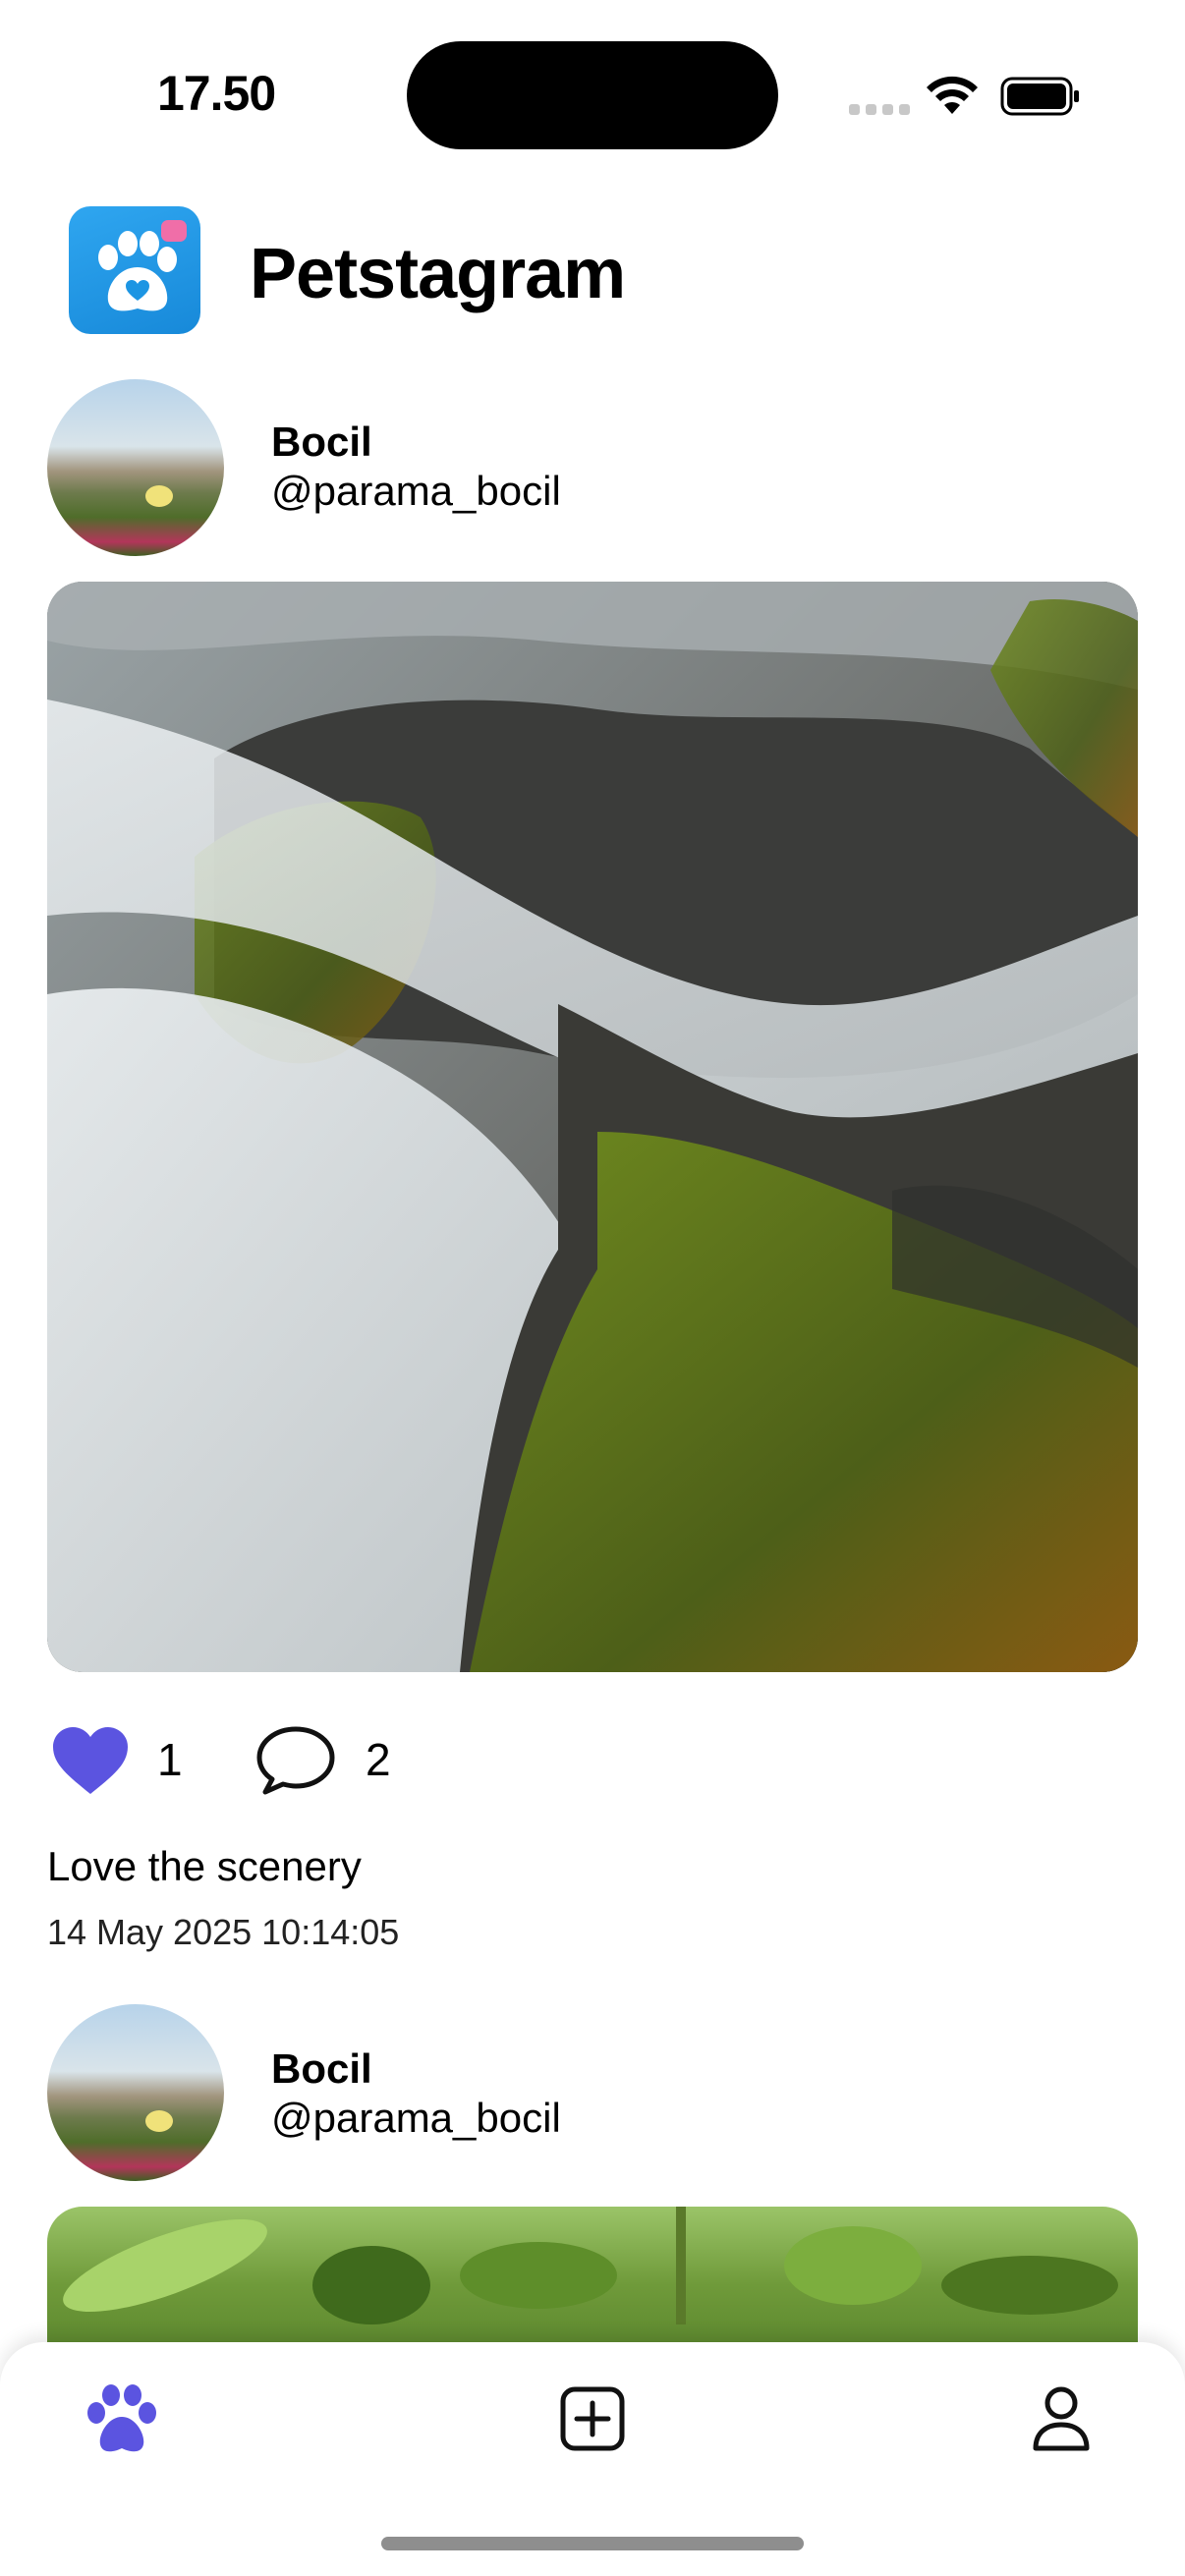 Image resolution: width=1185 pixels, height=2576 pixels. What do you see at coordinates (379, 1759) in the screenshot?
I see `comment-count: 2` at bounding box center [379, 1759].